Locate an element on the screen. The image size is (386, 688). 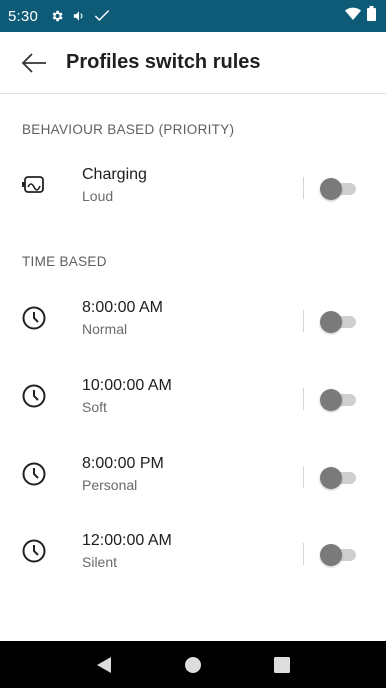
wifi-icon is located at coordinates (353, 16).